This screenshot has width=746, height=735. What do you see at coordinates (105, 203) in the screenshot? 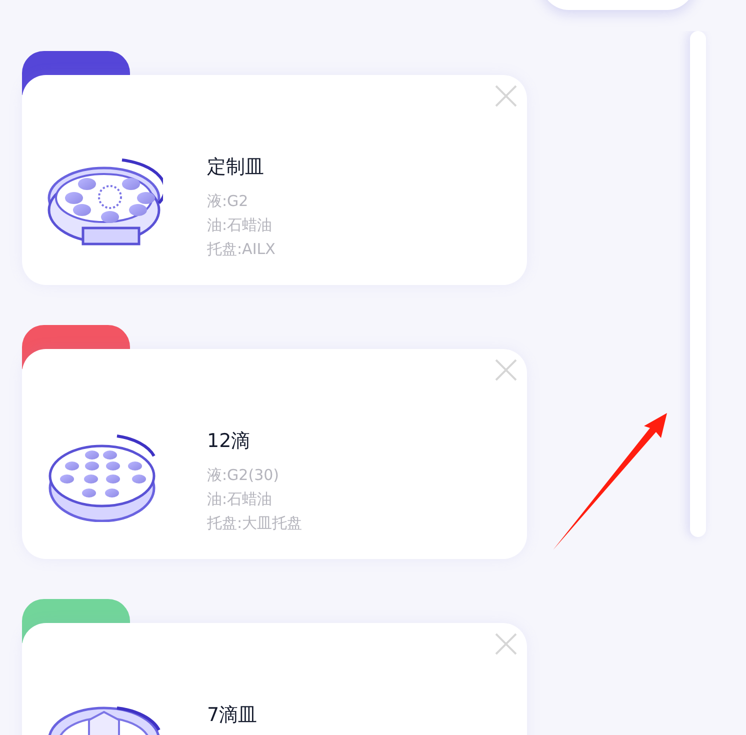
I see `petri-dish-icon` at bounding box center [105, 203].